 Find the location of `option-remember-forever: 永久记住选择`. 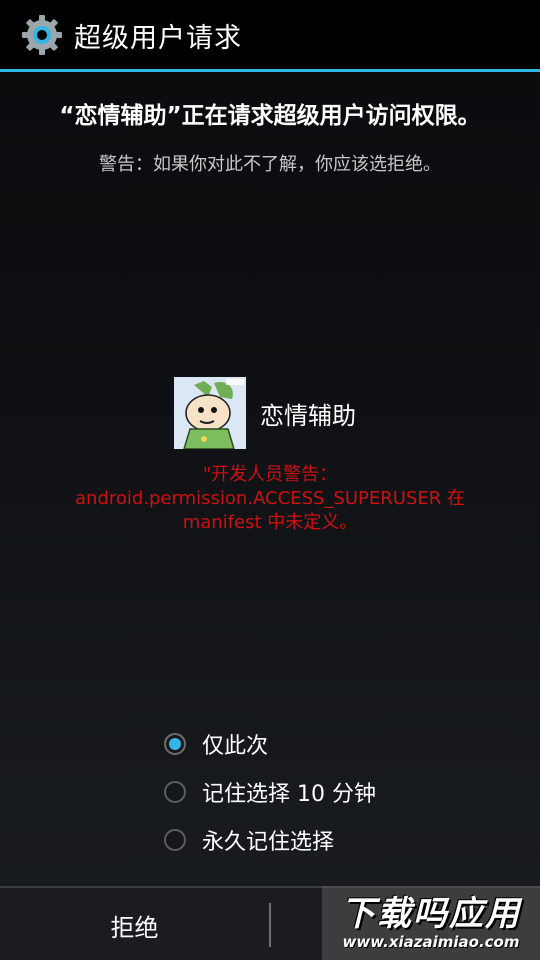

option-remember-forever: 永久记住选择 is located at coordinates (270, 840).